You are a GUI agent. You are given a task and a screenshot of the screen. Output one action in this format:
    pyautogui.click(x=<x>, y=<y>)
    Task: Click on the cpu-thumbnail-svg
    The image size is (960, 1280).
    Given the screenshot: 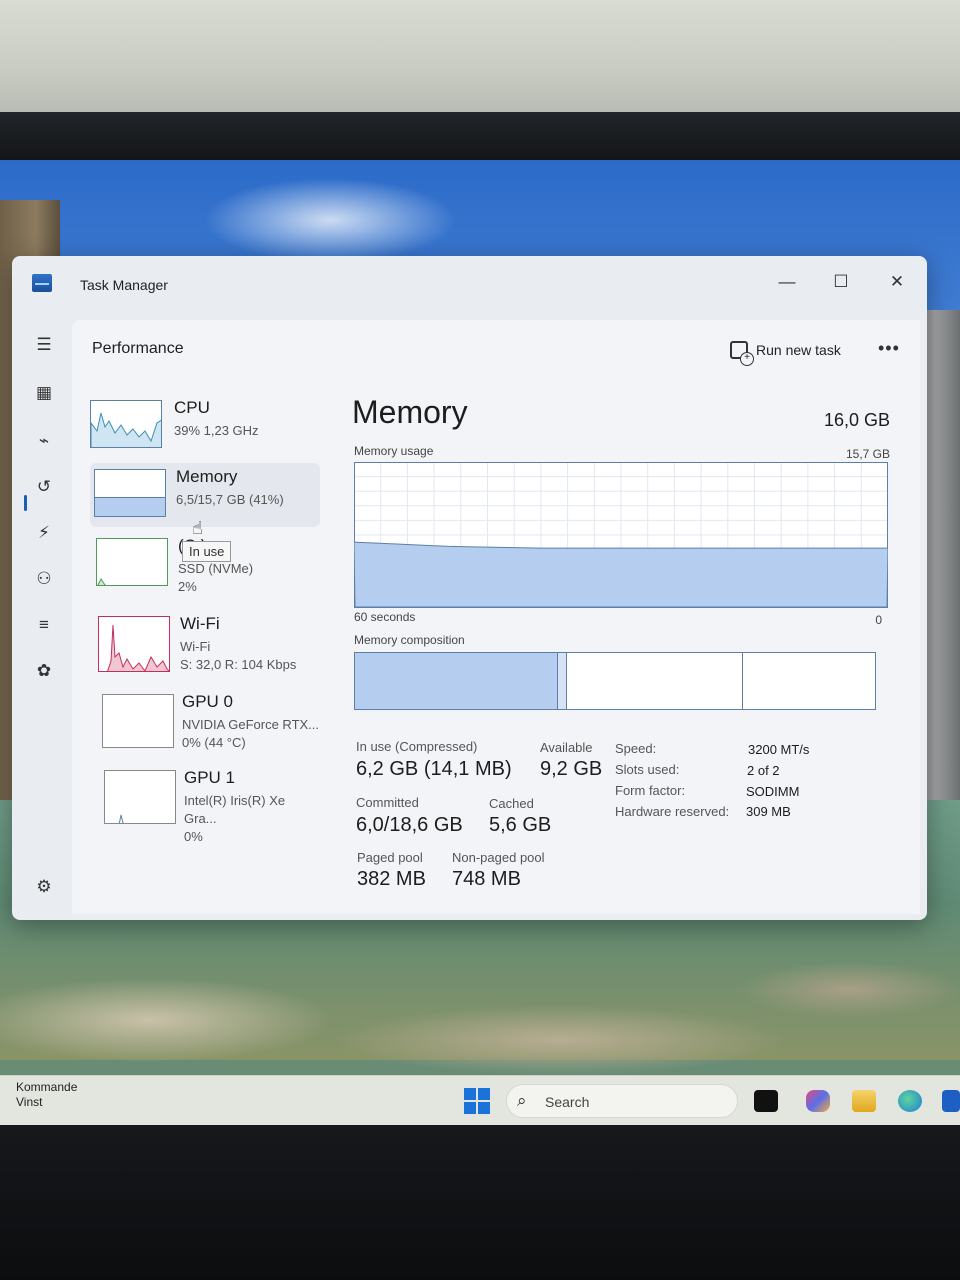 What is the action you would take?
    pyautogui.click(x=126, y=429)
    